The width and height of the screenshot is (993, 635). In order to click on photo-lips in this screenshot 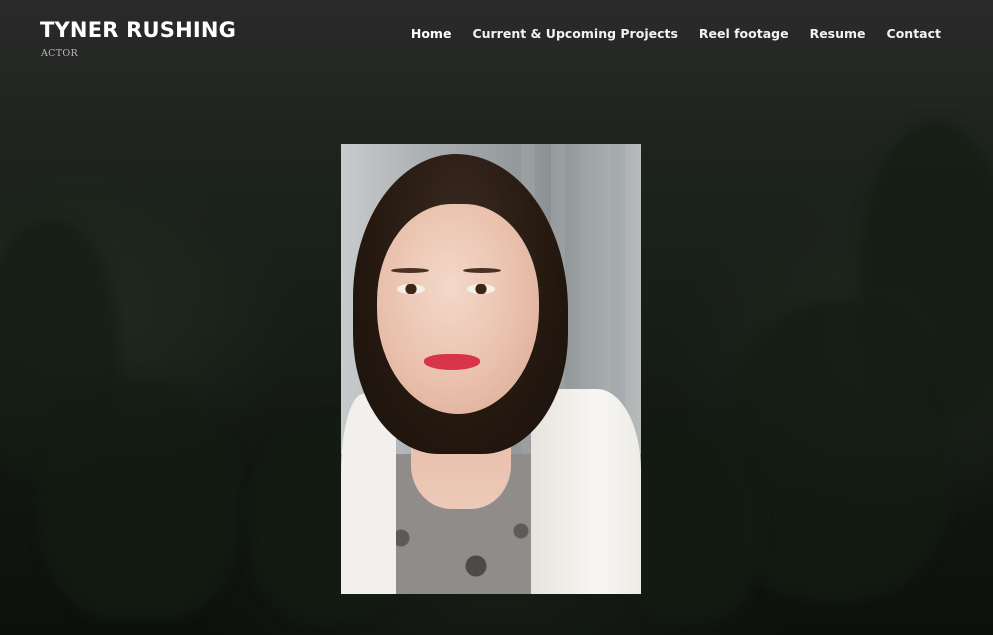, I will do `click(452, 362)`.